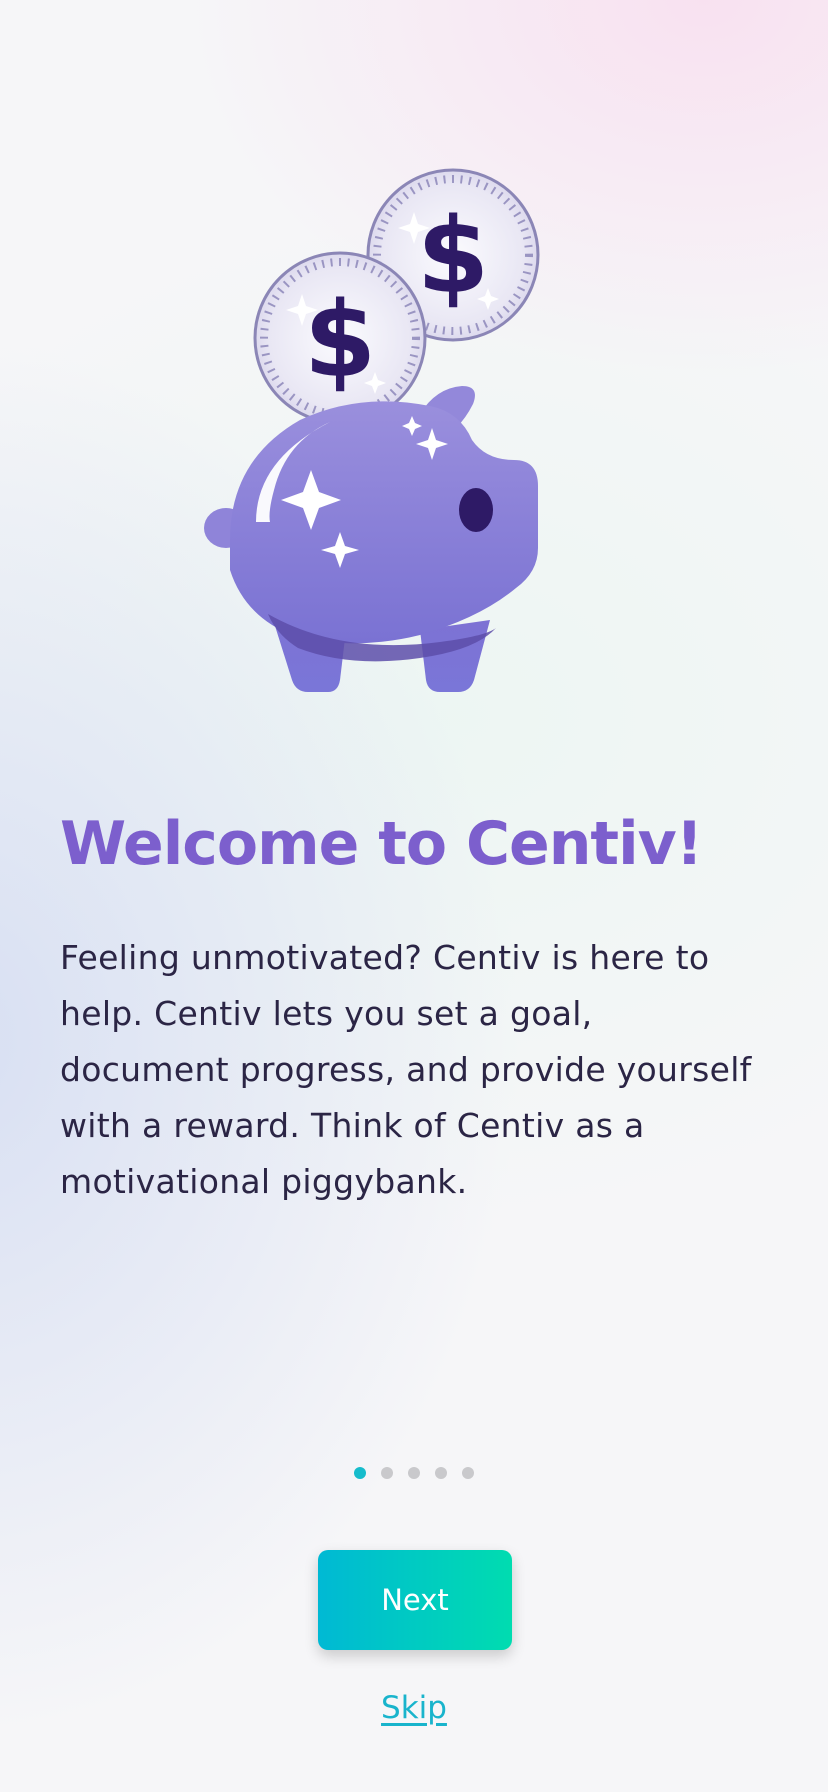  I want to click on coin-front-icon: $, so click(340, 338).